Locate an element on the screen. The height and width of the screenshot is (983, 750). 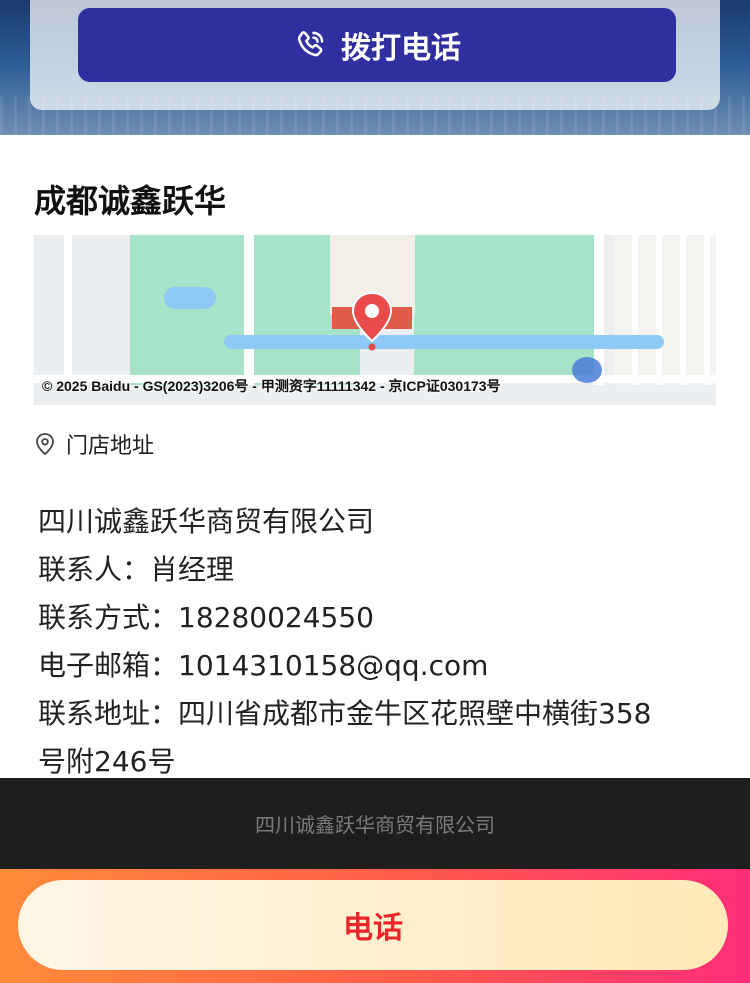
bottom-call-button: 电话 is located at coordinates (373, 925).